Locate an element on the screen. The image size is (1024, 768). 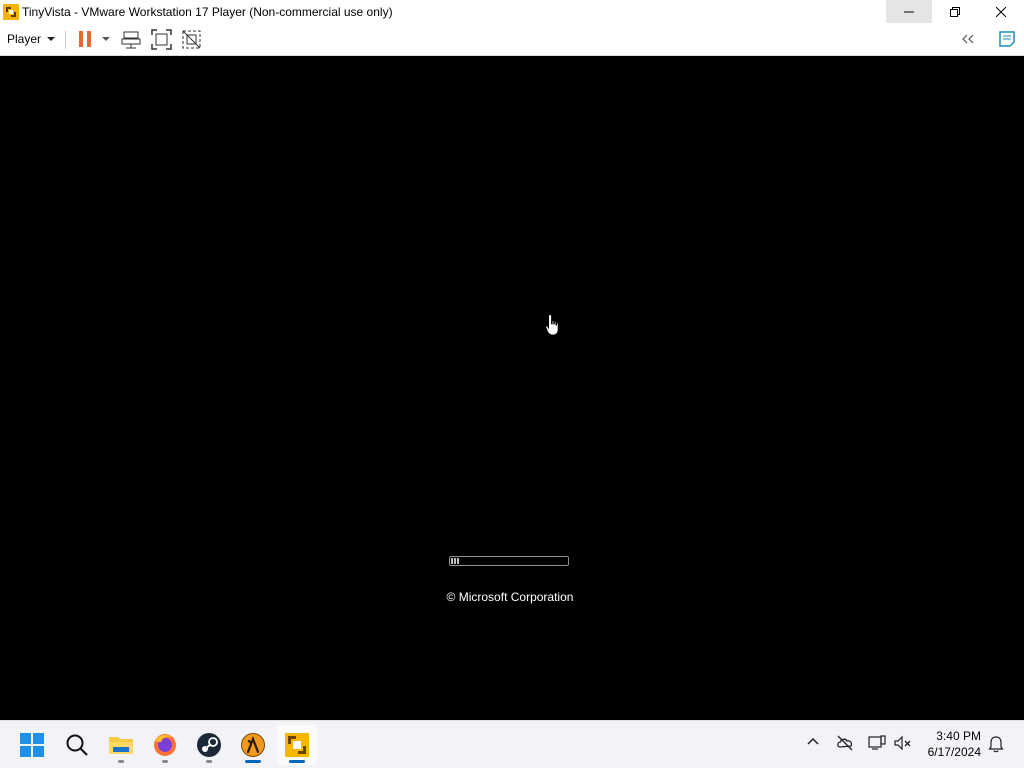
unity-button is located at coordinates (191, 39).